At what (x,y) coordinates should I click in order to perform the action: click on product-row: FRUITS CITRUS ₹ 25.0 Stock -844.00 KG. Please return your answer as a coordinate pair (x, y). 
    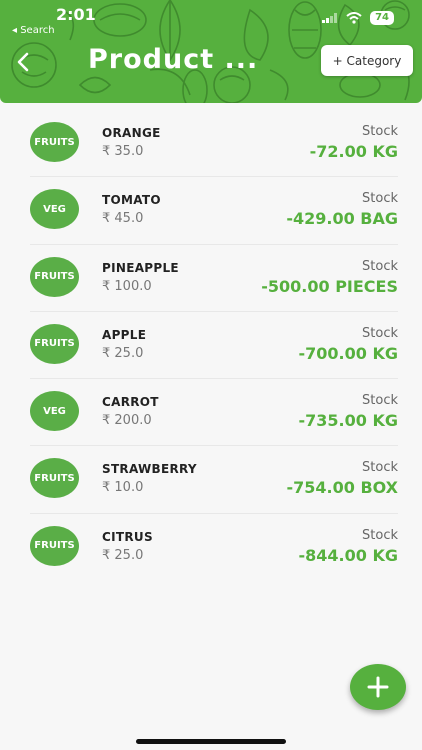
    Looking at the image, I should click on (214, 547).